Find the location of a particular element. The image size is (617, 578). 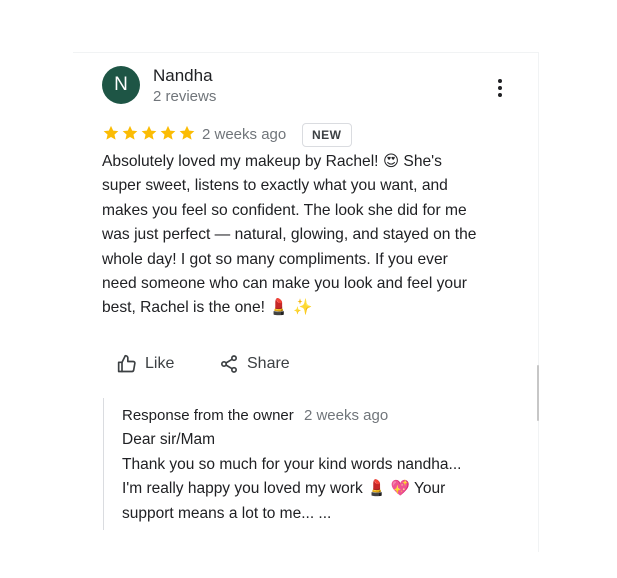

share-label: Share is located at coordinates (268, 363).